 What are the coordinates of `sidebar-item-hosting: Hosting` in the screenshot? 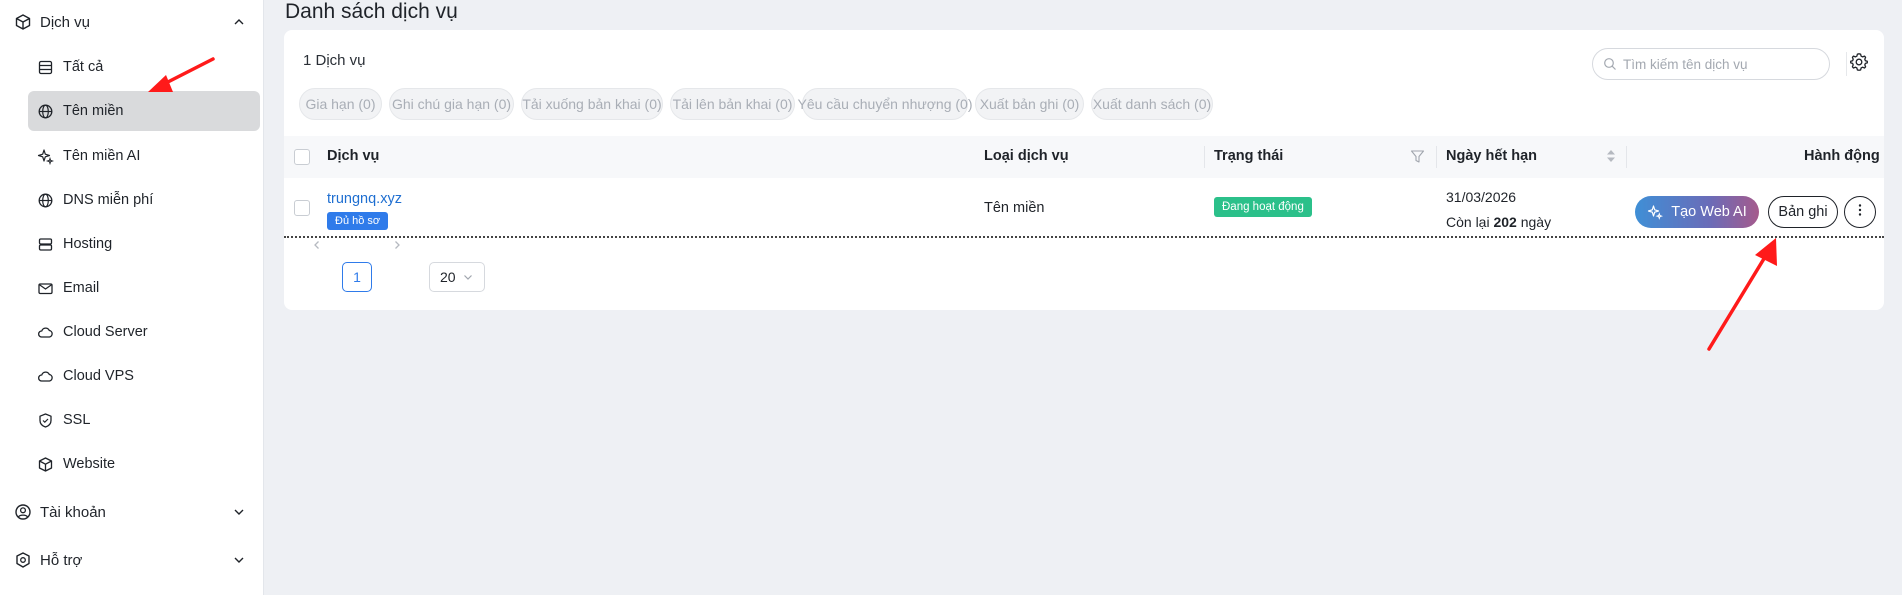 It's located at (146, 244).